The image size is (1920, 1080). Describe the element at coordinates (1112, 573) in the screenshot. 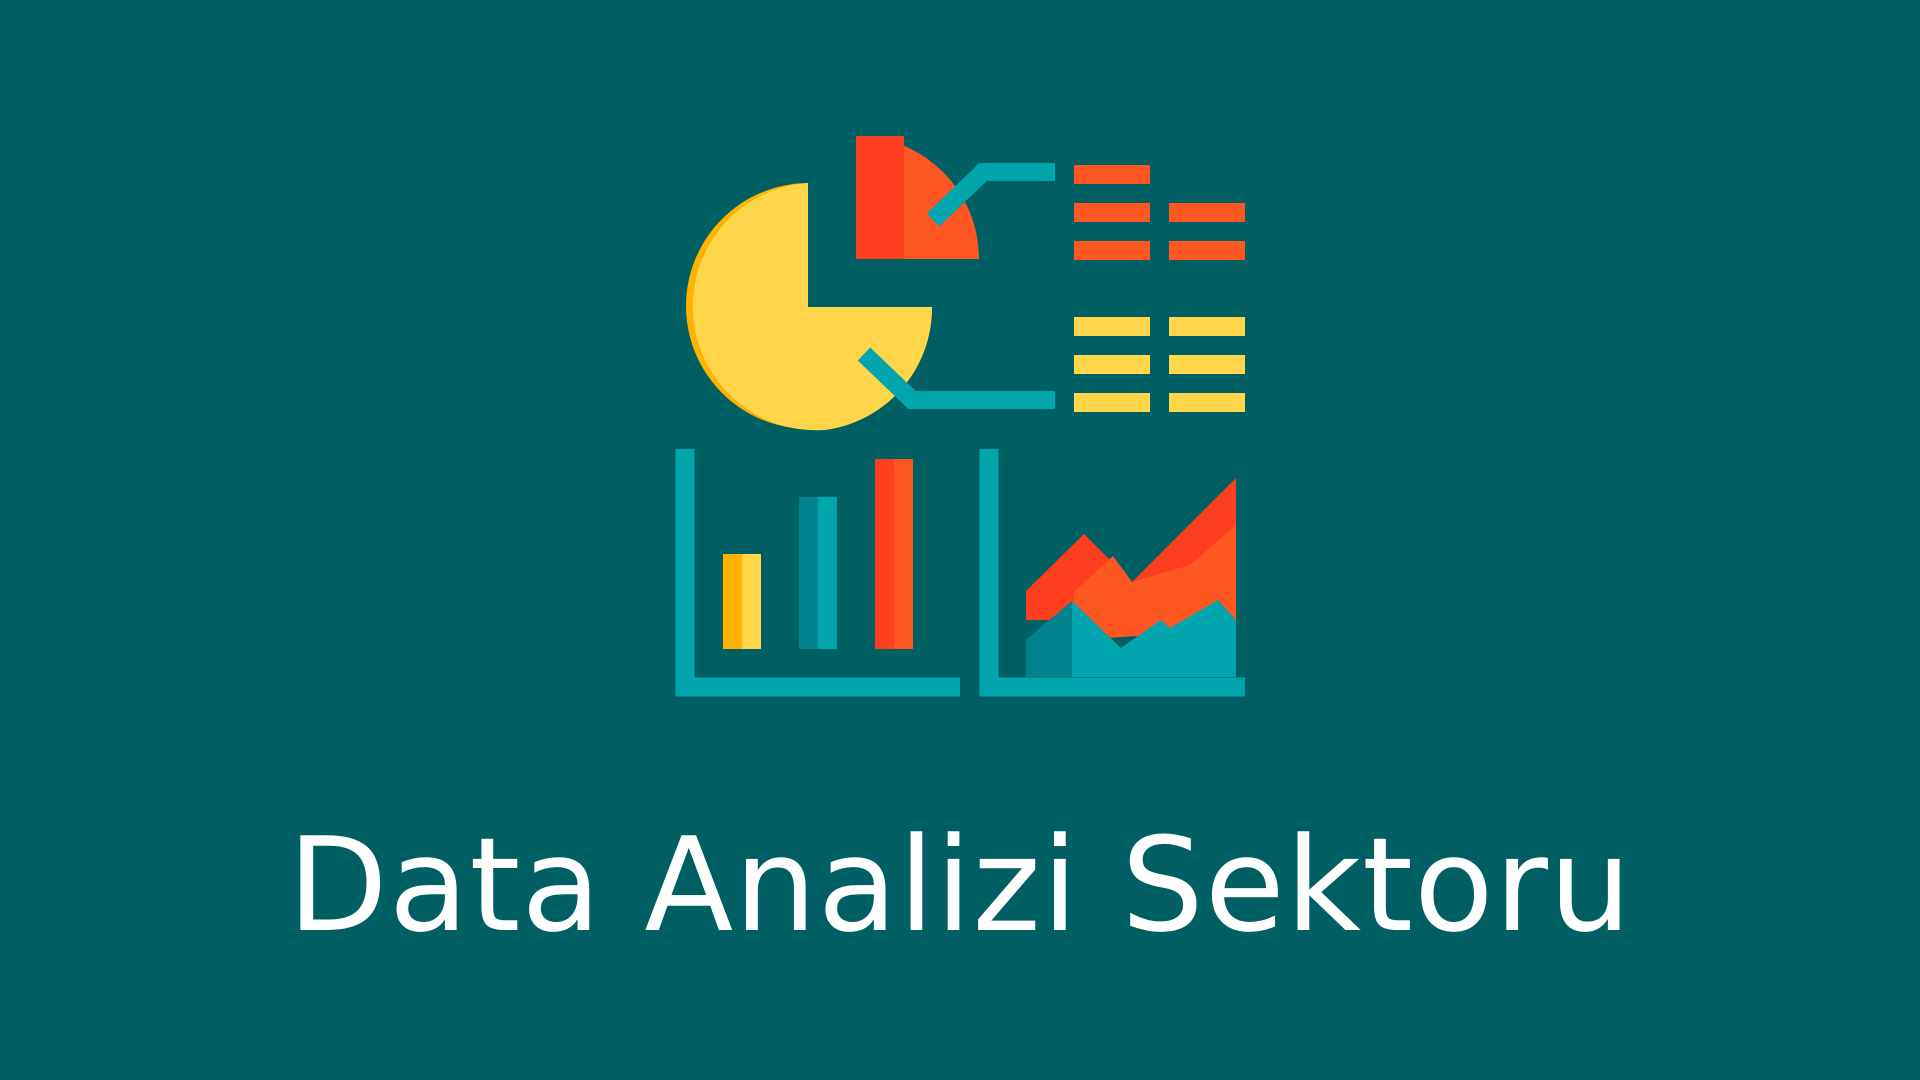

I see `area-chart-icon` at that location.